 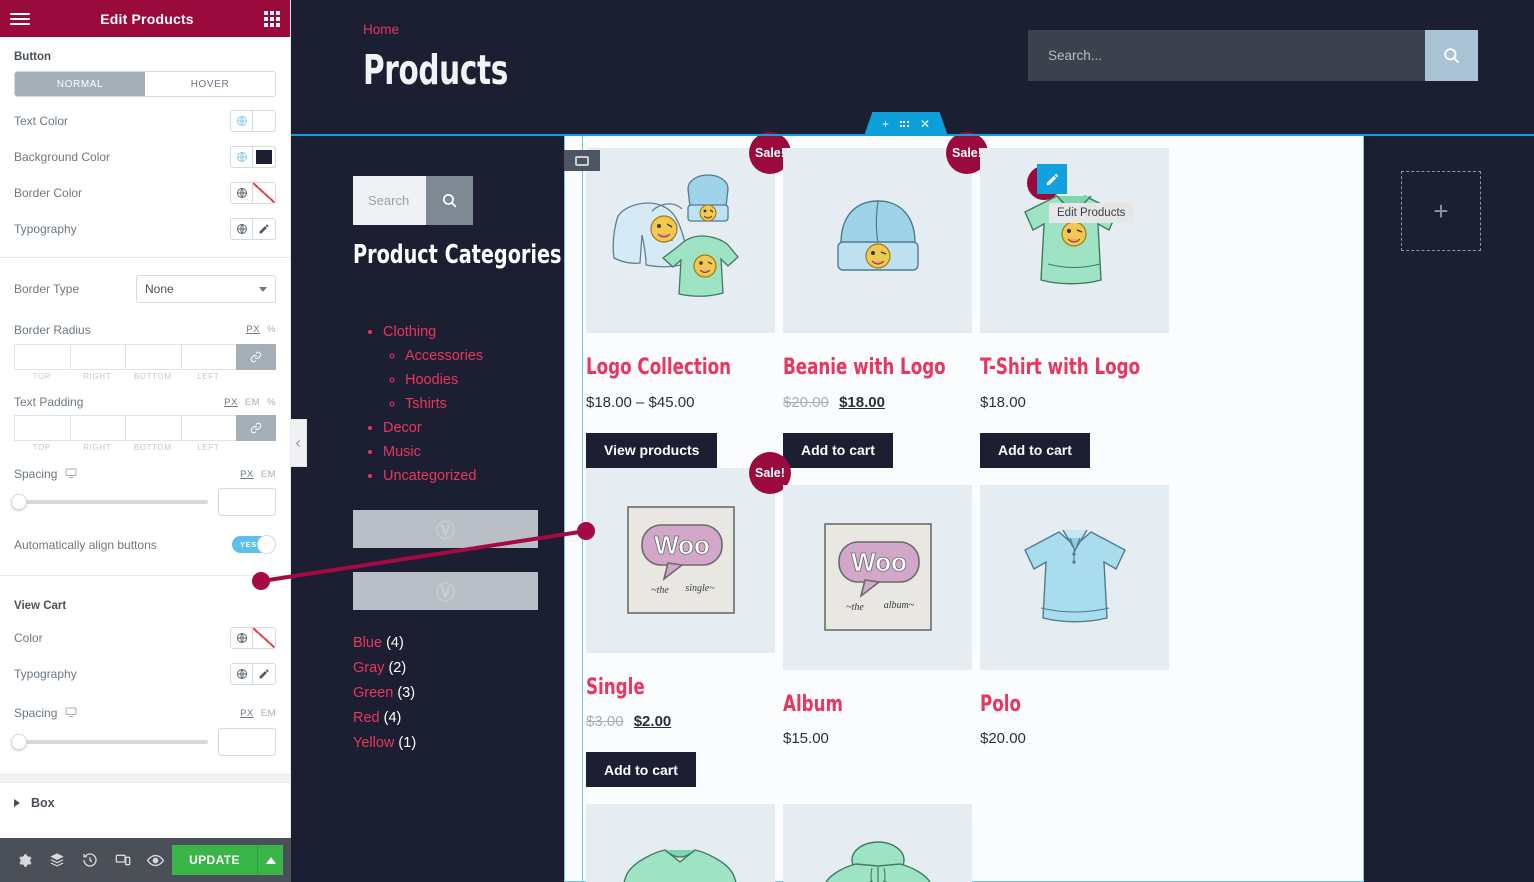 What do you see at coordinates (57, 860) in the screenshot?
I see `layers-icon` at bounding box center [57, 860].